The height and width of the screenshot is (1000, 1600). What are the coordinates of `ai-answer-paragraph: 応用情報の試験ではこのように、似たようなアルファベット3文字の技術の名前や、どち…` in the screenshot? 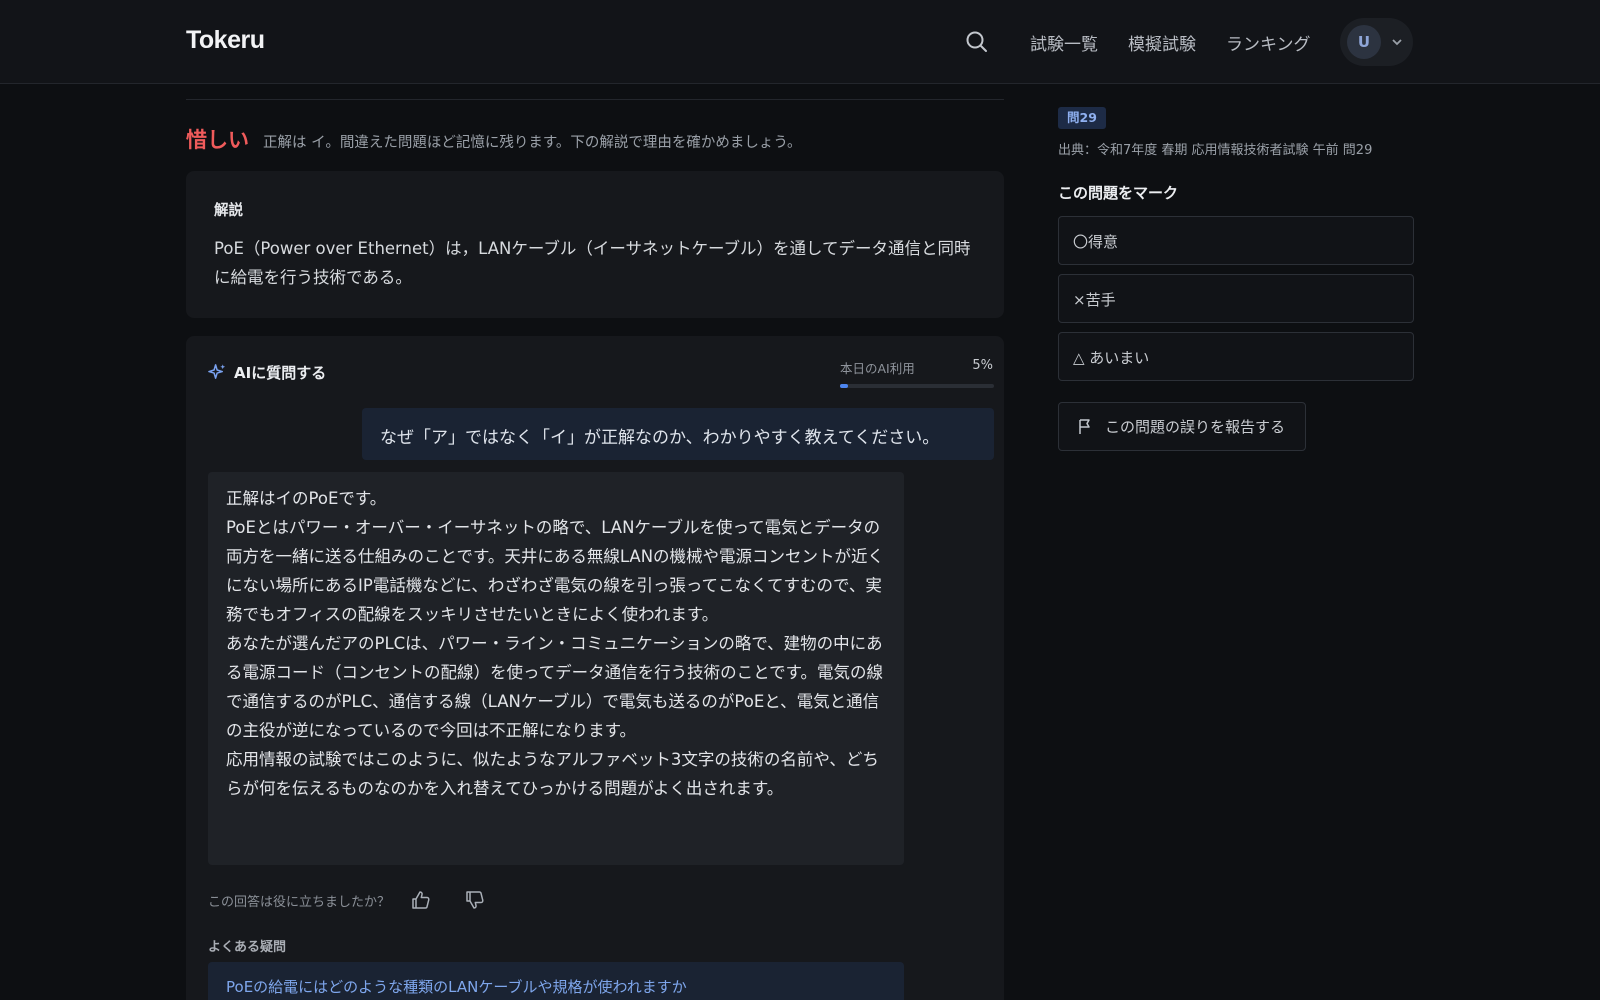 It's located at (552, 774).